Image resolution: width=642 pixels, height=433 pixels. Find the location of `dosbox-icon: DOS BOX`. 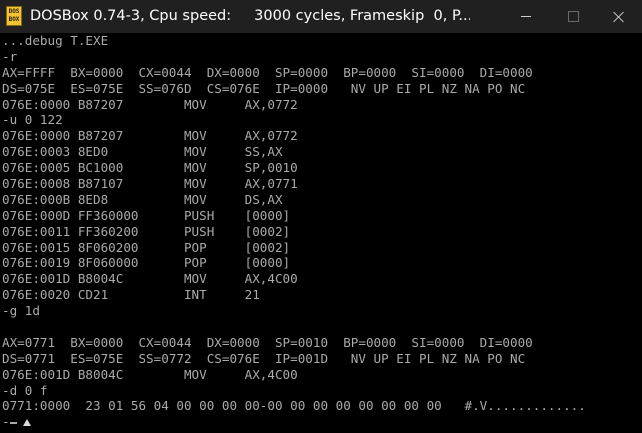

dosbox-icon: DOS BOX is located at coordinates (14, 16).